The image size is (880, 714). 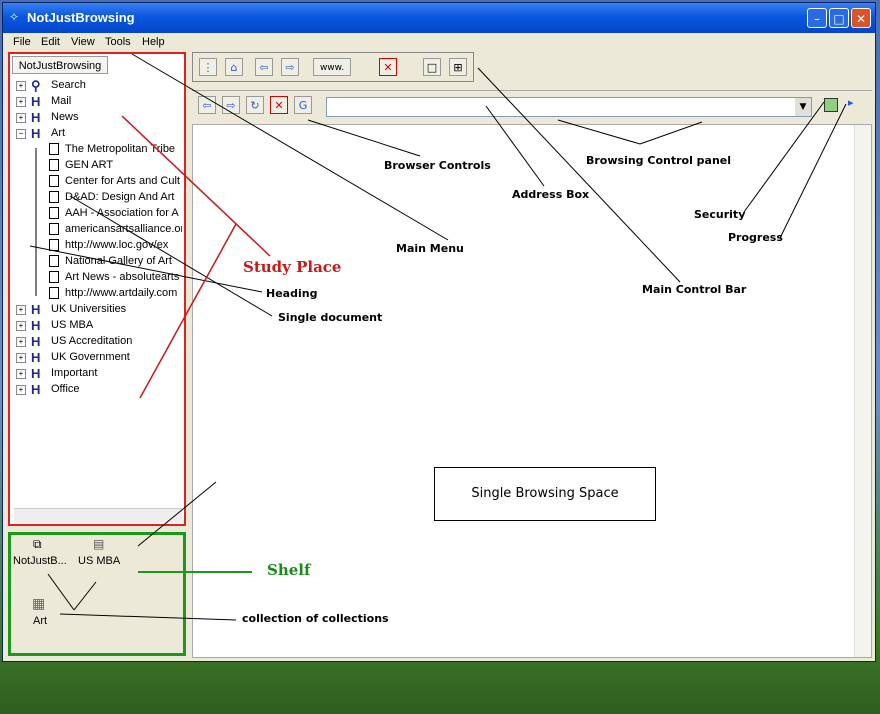 I want to click on annotation-security: Security, so click(x=720, y=214).